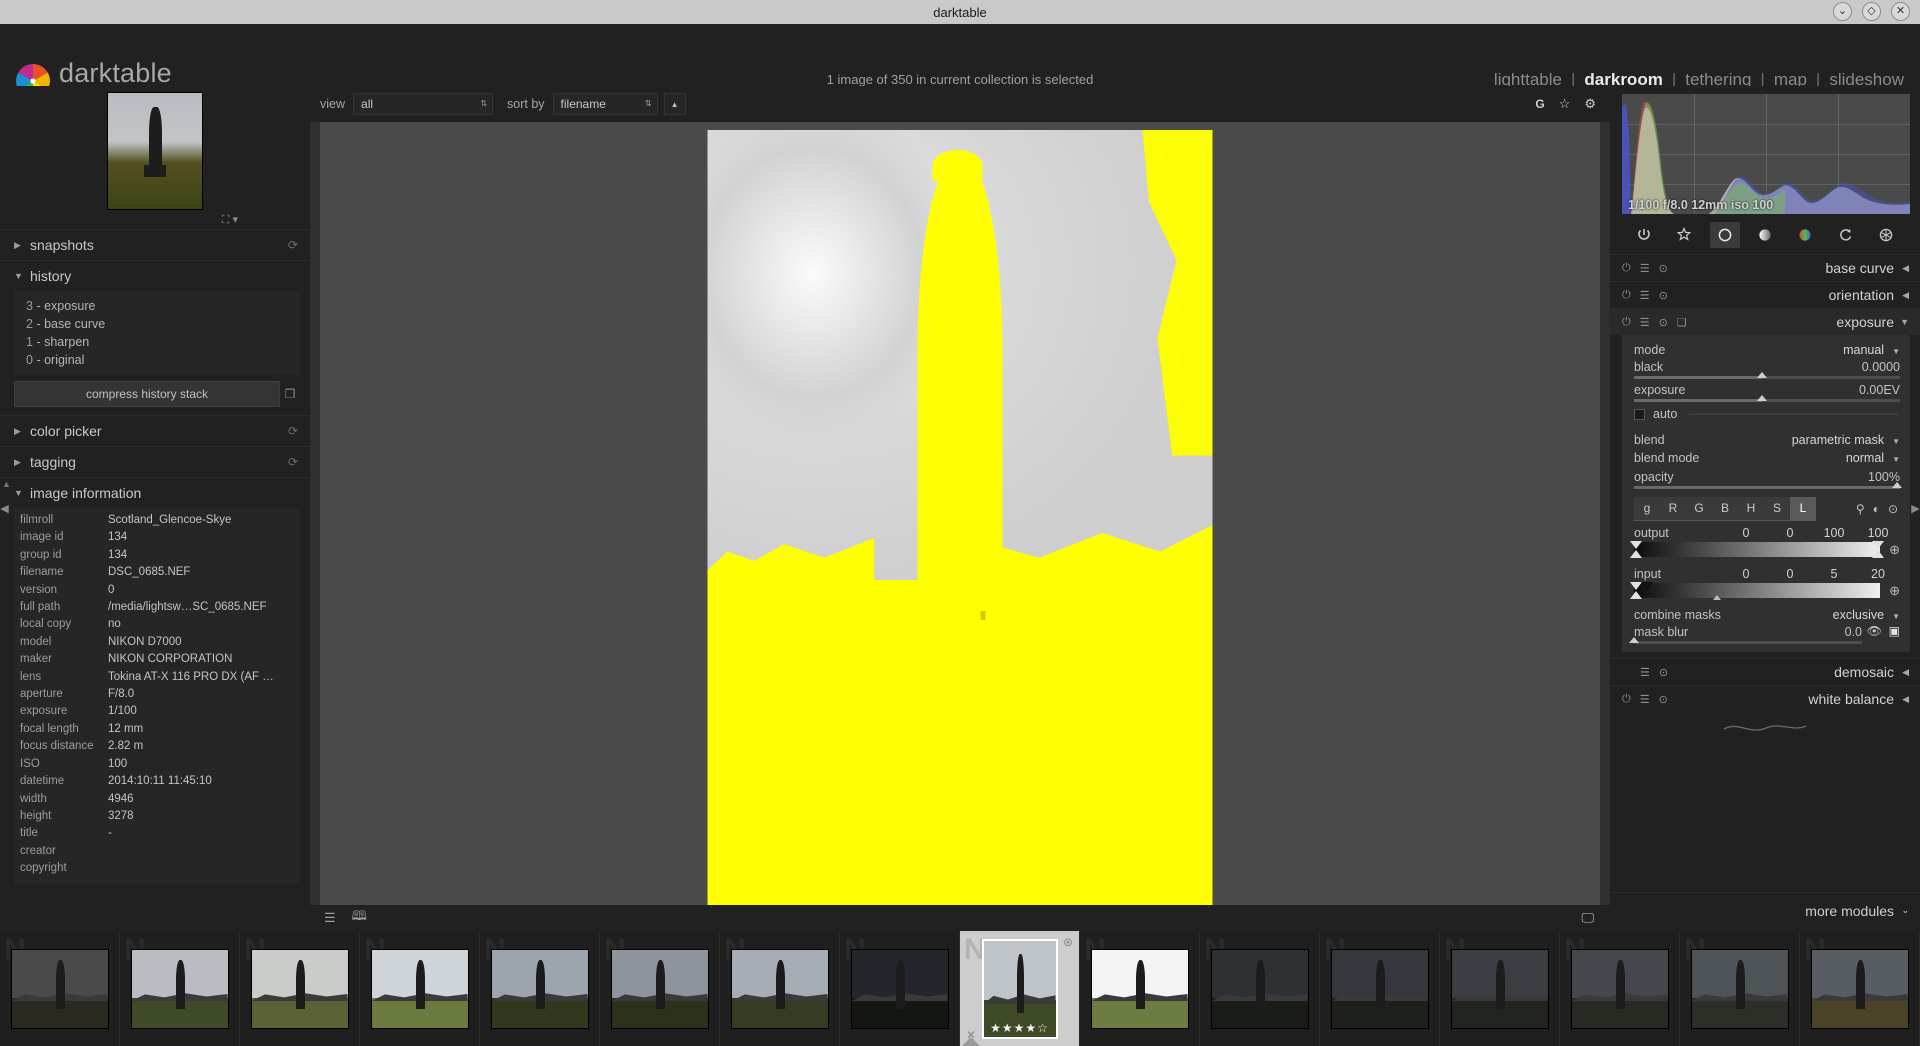 The image size is (1920, 1046). What do you see at coordinates (155, 151) in the screenshot?
I see `navigation-preview` at bounding box center [155, 151].